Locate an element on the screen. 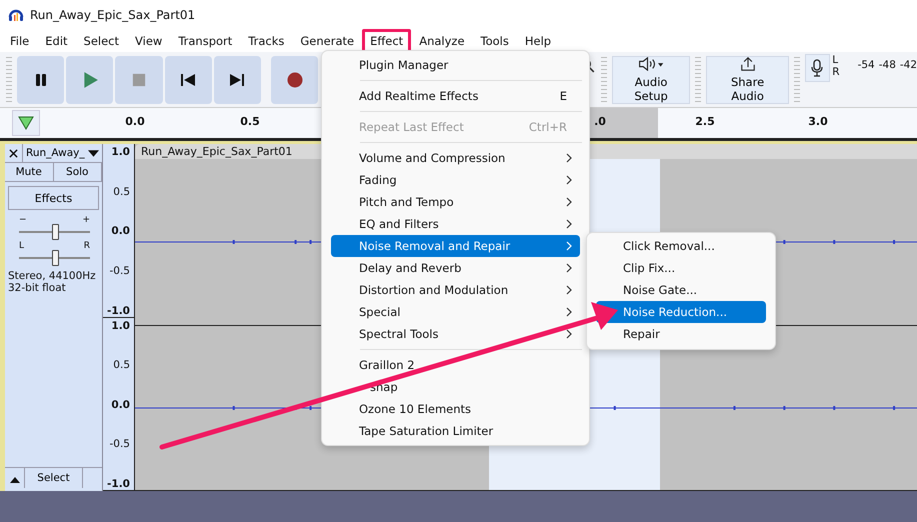  close-icon is located at coordinates (13, 153).